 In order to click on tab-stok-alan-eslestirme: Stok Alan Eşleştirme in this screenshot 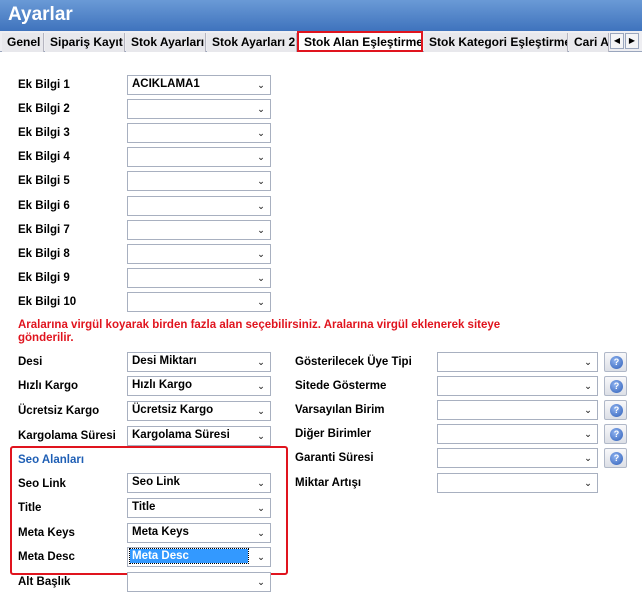, I will do `click(360, 41)`.